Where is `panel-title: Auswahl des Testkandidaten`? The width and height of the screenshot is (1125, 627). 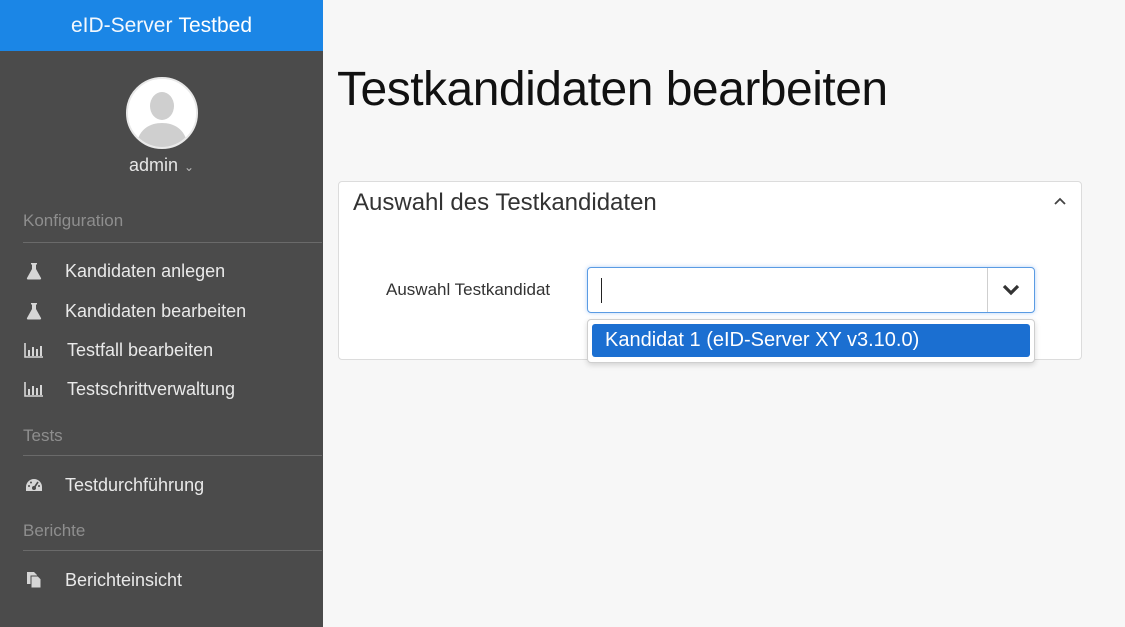
panel-title: Auswahl des Testkandidaten is located at coordinates (505, 202).